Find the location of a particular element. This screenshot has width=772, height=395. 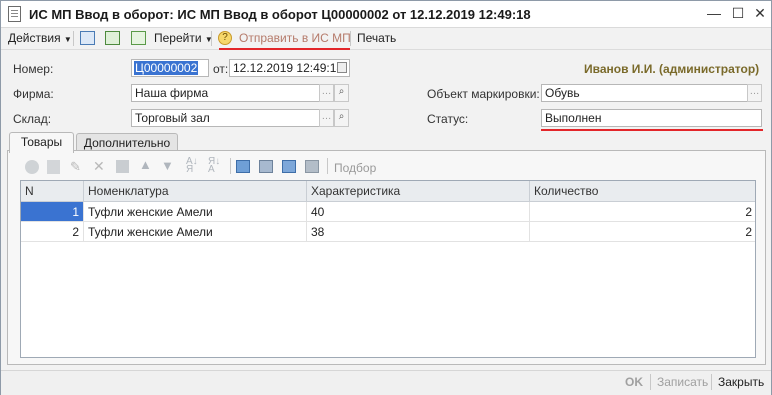

selection-button: Подбор is located at coordinates (355, 168).